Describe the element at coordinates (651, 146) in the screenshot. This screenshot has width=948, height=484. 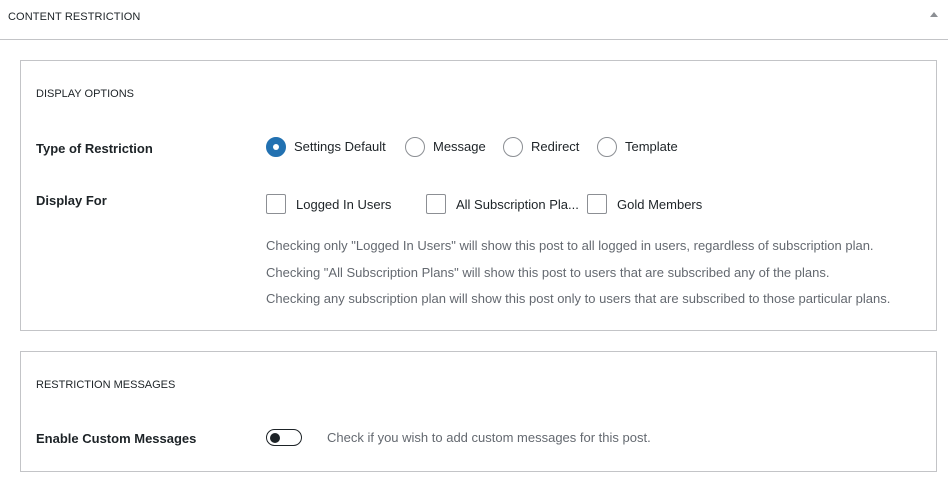
I see `radio-label: Template` at that location.